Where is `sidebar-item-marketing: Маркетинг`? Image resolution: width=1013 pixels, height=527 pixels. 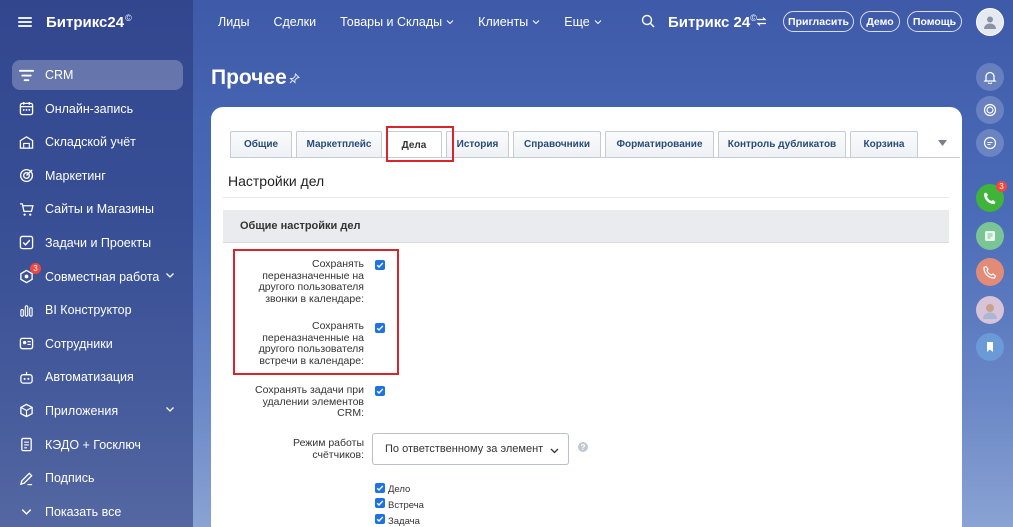
sidebar-item-marketing: Маркетинг is located at coordinates (97, 176).